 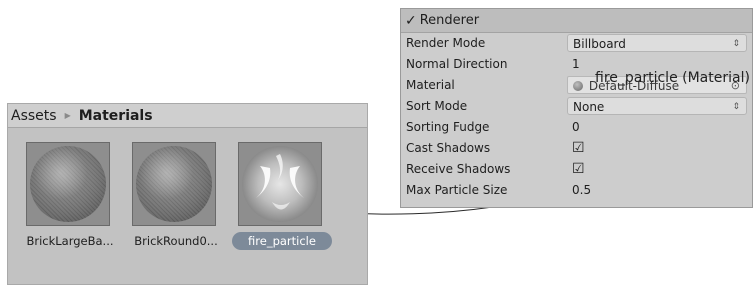 I want to click on asset-label-selected: fire_particle, so click(x=282, y=241).